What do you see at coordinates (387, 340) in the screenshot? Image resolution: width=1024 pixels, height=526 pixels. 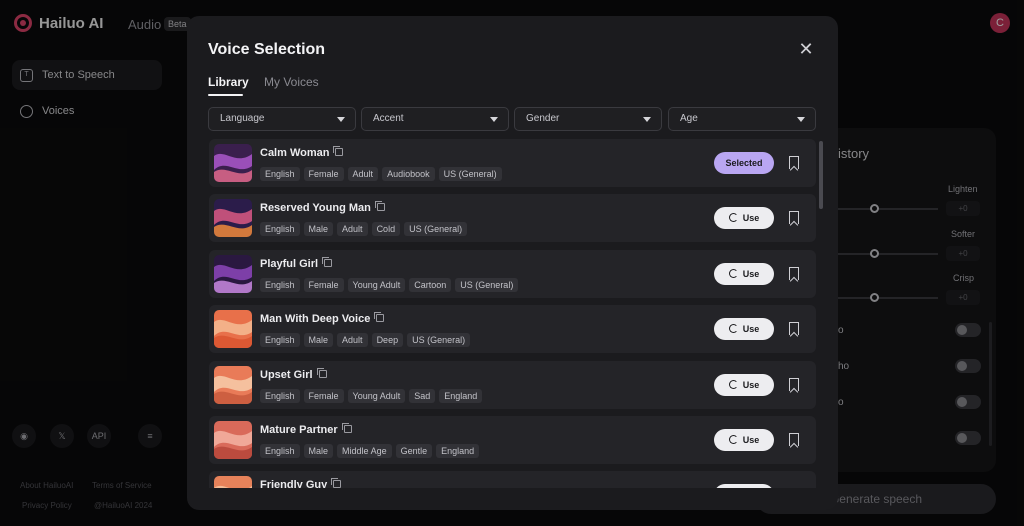 I see `voice-tag: Deep` at bounding box center [387, 340].